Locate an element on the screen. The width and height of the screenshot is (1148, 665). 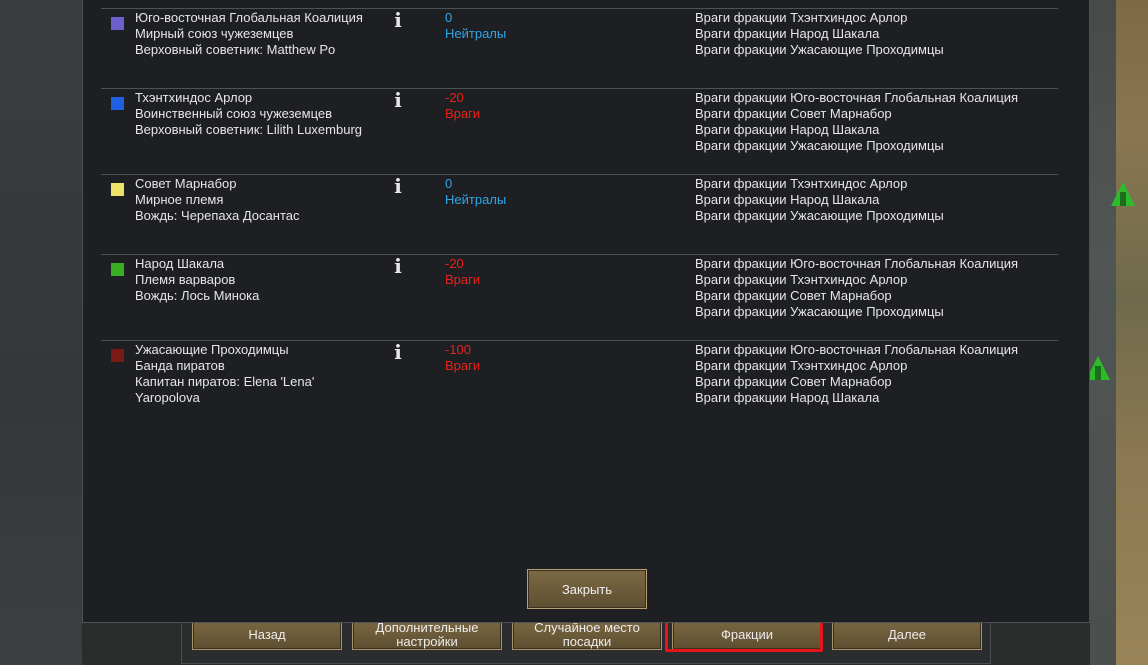
faction-leader: Верховный советник: Lilith Luxemburg is located at coordinates (248, 129).